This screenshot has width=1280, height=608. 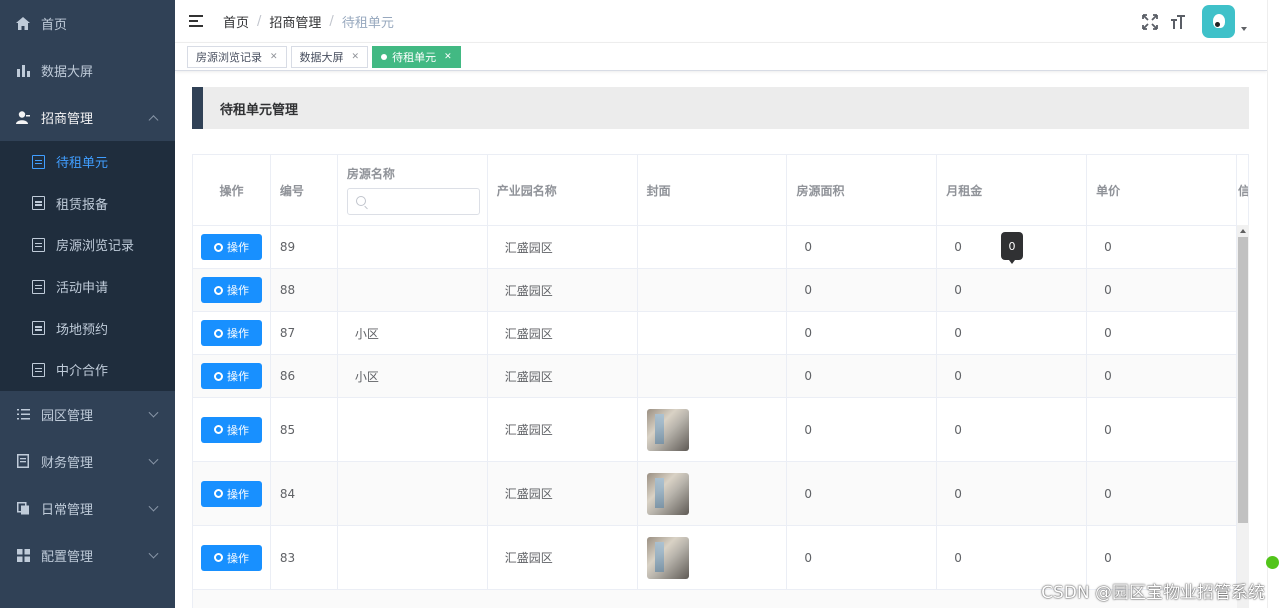 What do you see at coordinates (304, 290) in the screenshot?
I see `cell-id: 88` at bounding box center [304, 290].